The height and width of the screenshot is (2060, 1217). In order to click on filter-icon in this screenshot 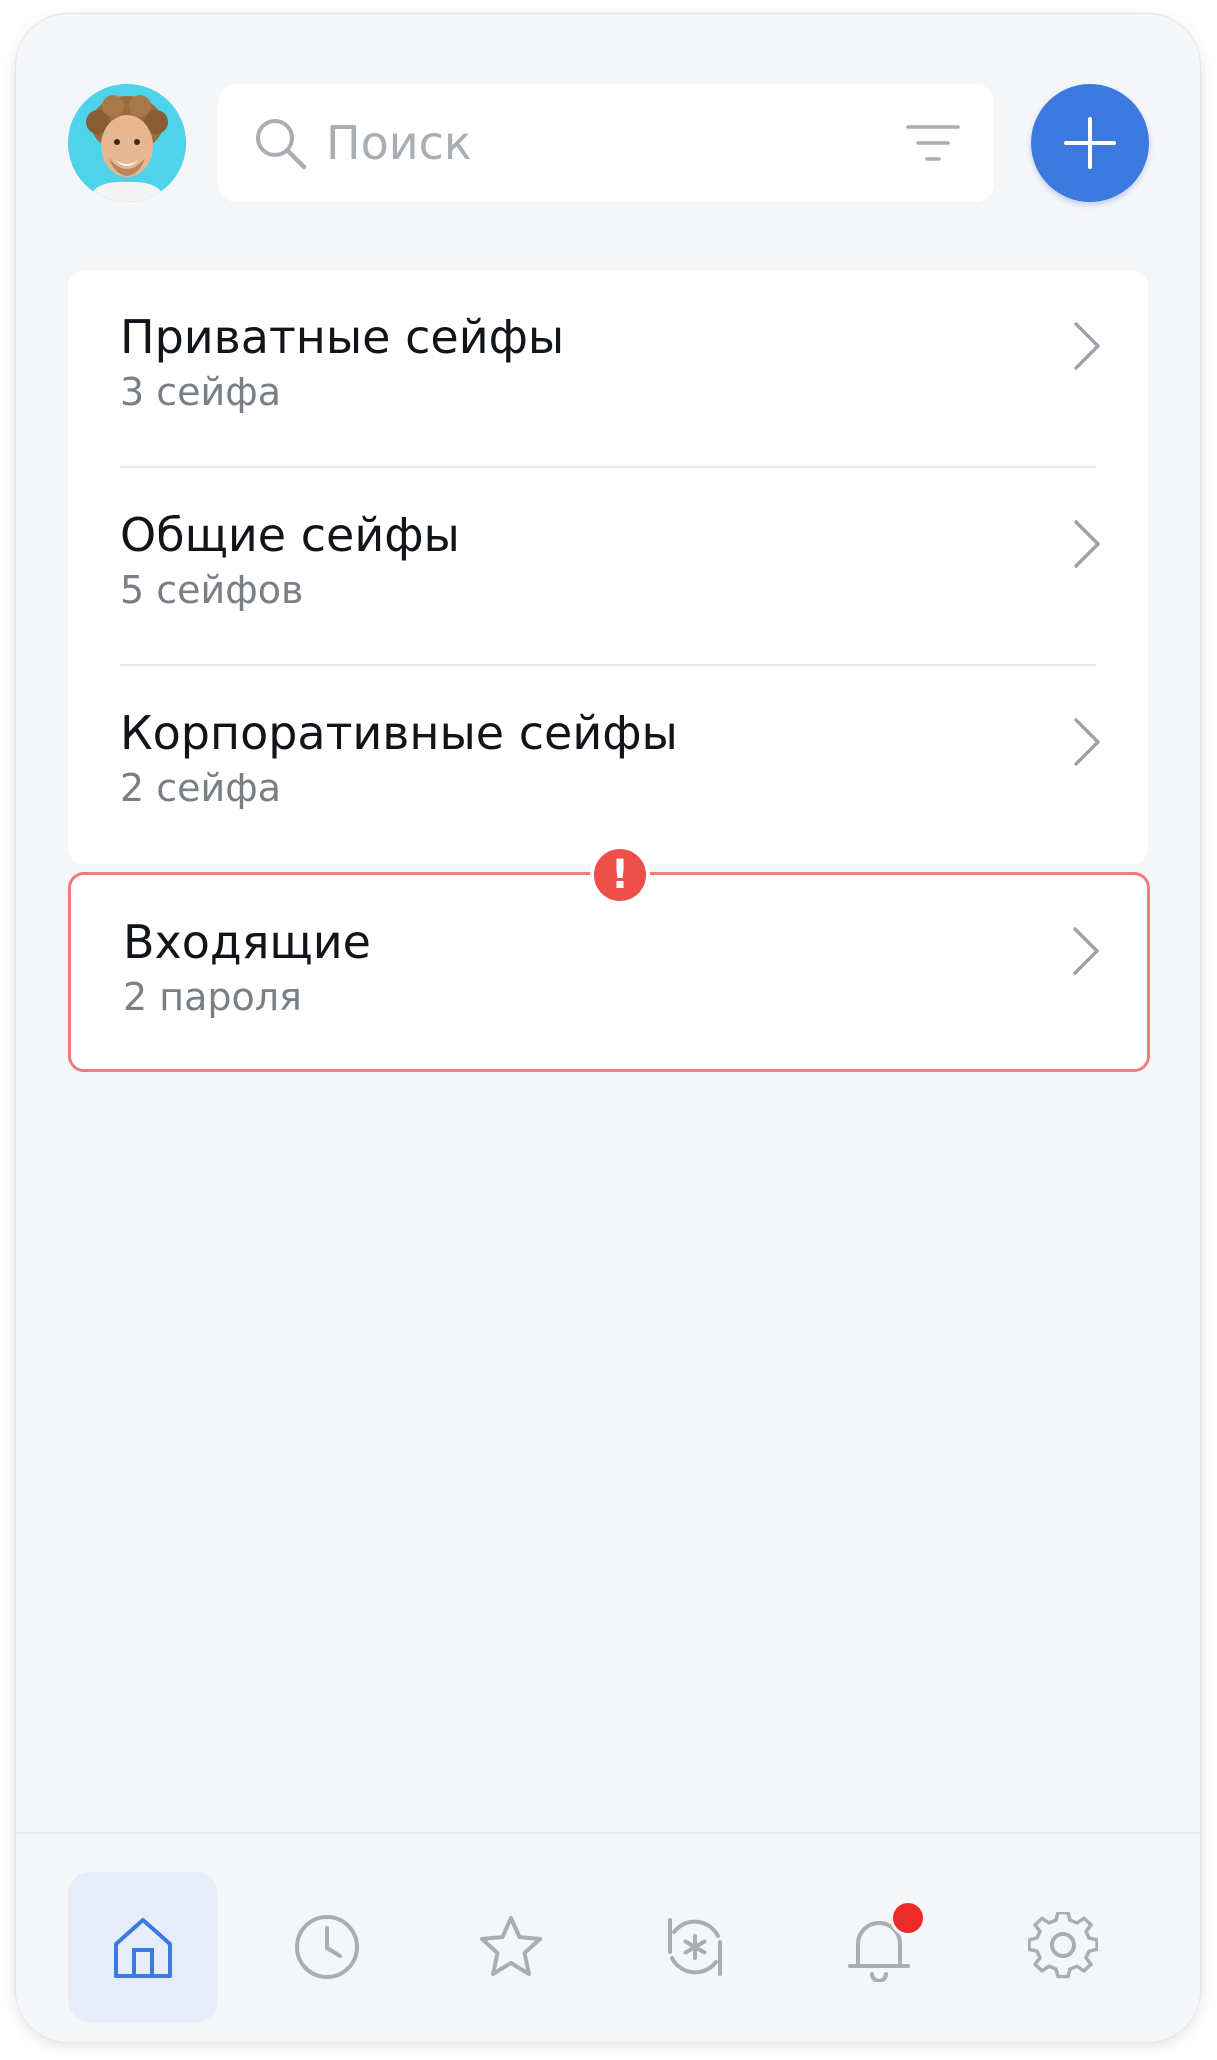, I will do `click(933, 143)`.